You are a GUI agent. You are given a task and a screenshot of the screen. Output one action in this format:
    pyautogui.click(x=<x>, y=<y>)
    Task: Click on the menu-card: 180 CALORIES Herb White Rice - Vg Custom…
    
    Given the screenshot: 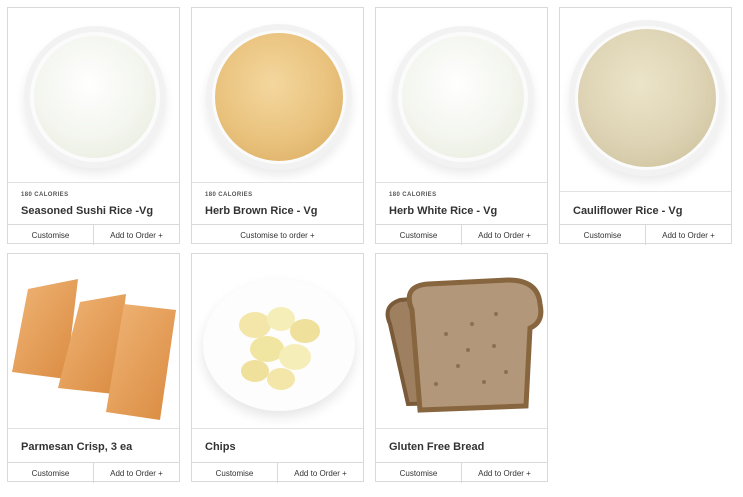 What is the action you would take?
    pyautogui.click(x=461, y=126)
    